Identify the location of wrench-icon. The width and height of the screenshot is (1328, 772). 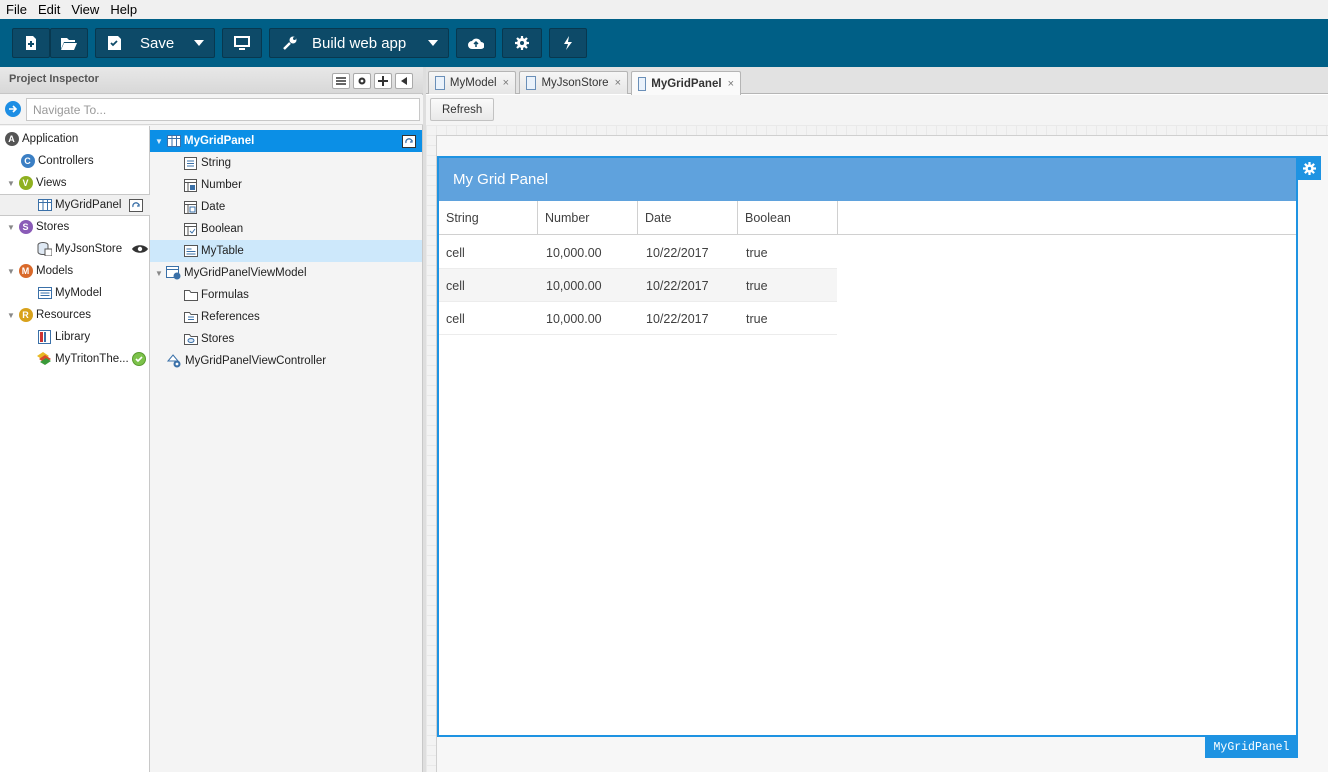
(290, 43).